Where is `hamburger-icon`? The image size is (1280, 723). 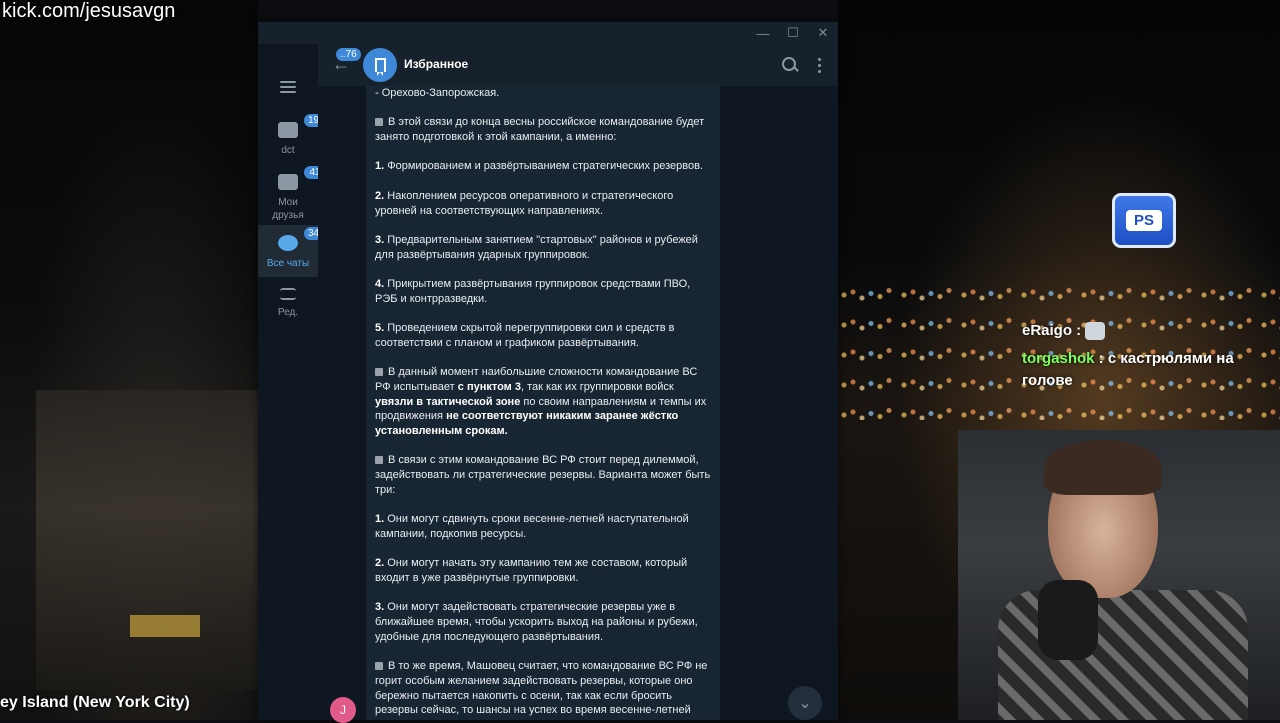
hamburger-icon is located at coordinates (288, 87).